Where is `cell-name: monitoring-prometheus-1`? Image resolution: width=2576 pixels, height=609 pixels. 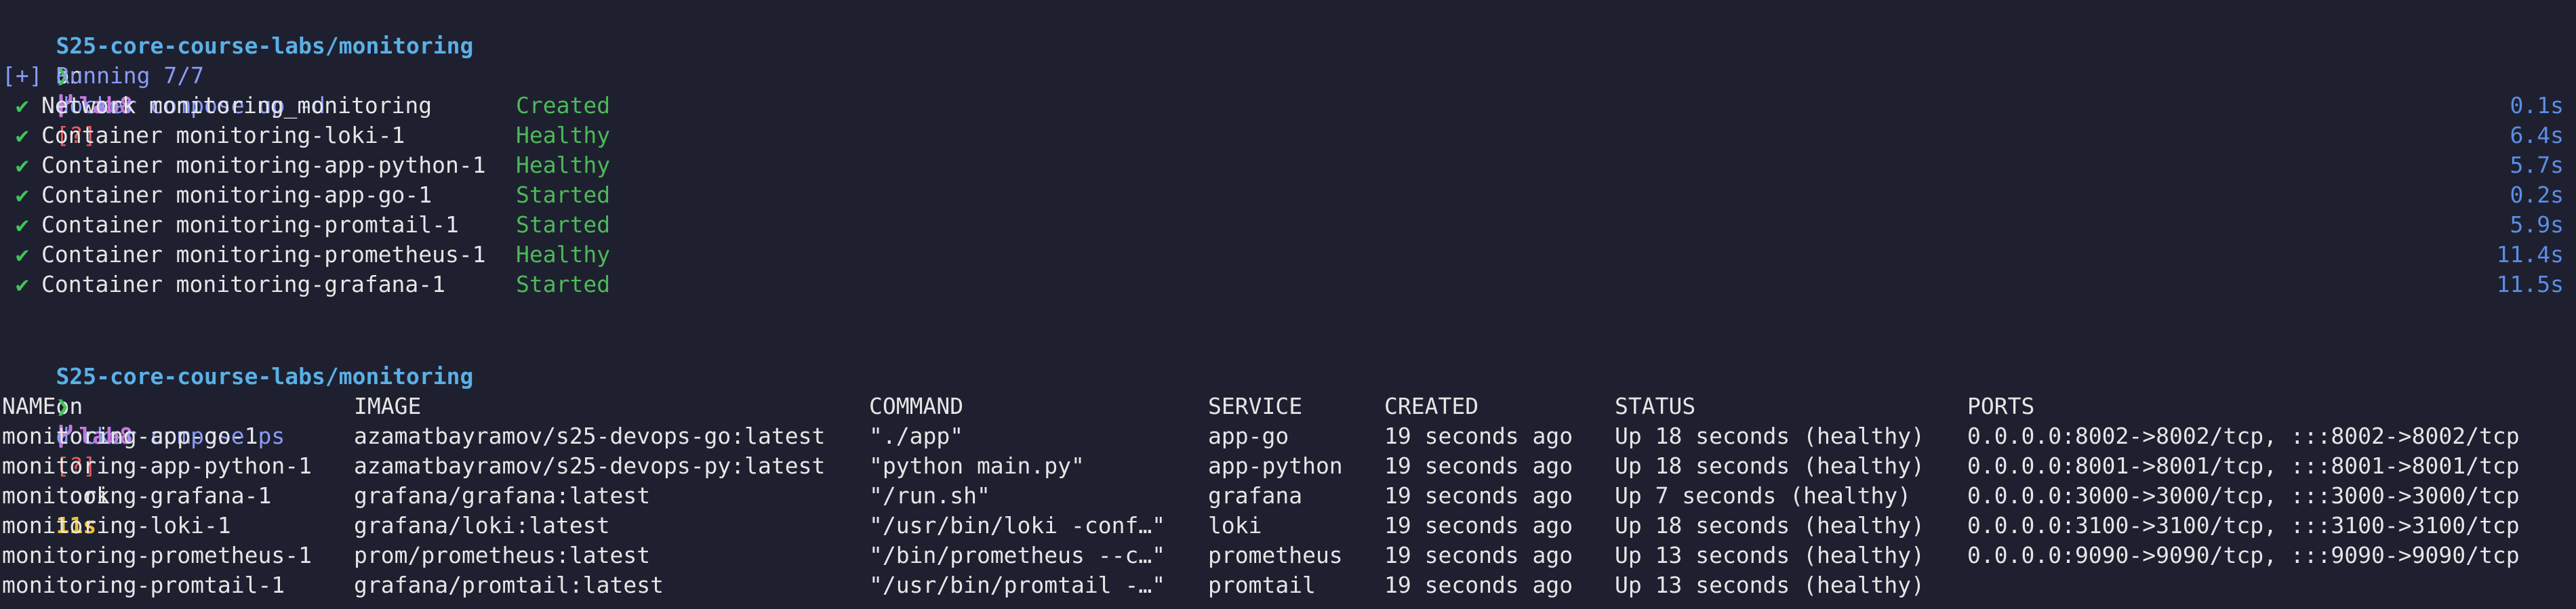
cell-name: monitoring-prometheus-1 is located at coordinates (157, 555).